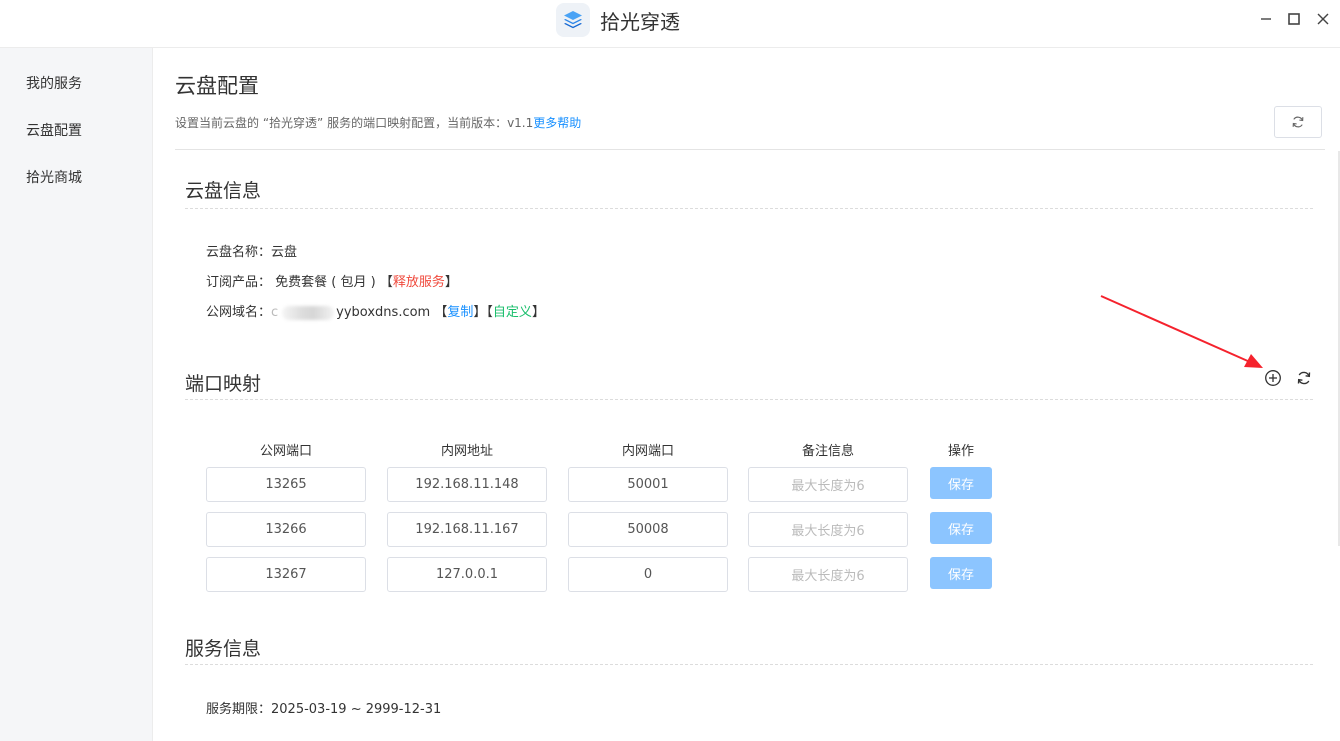 The height and width of the screenshot is (741, 1340). I want to click on service-period-row: 服务期限：2025-03-19 ~ 2999-12-31, so click(323, 707).